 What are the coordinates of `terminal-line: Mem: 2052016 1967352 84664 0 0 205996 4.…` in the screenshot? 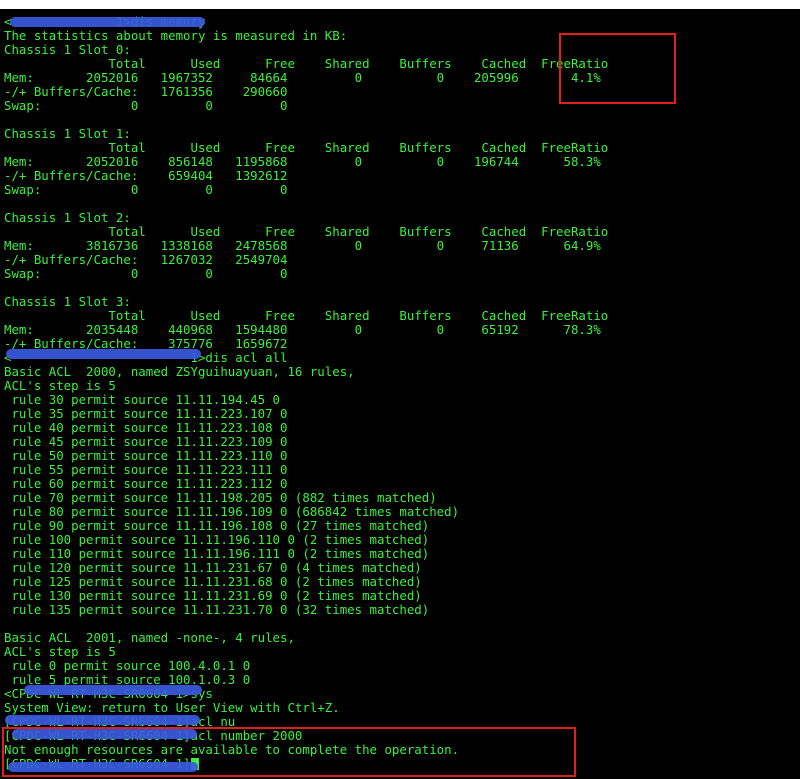 It's located at (302, 78).